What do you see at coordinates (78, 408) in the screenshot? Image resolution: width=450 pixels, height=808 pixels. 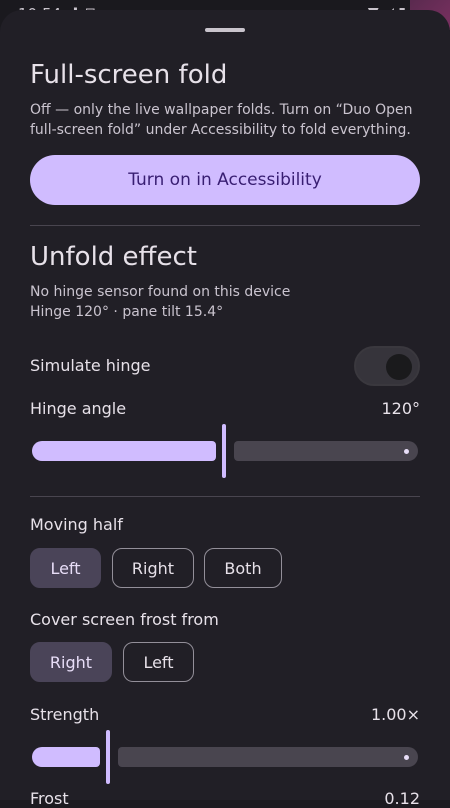 I see `hinge-angle-label: Hinge angle` at bounding box center [78, 408].